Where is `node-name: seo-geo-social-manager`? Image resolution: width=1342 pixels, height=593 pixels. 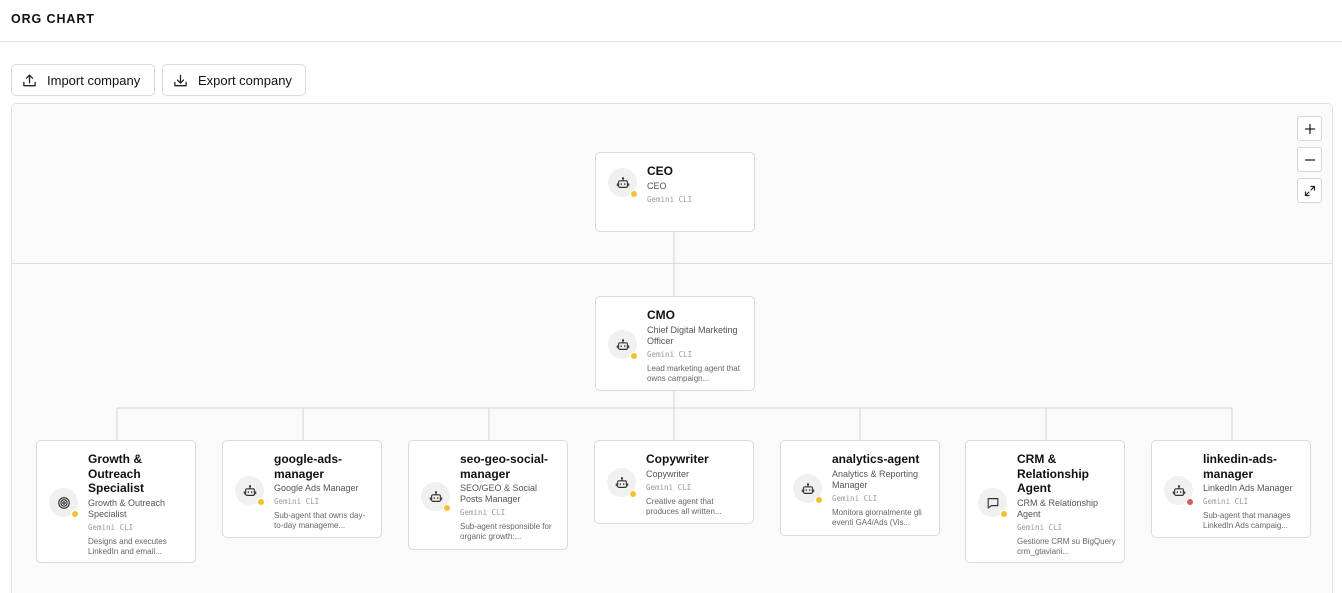 node-name: seo-geo-social-manager is located at coordinates (504, 466).